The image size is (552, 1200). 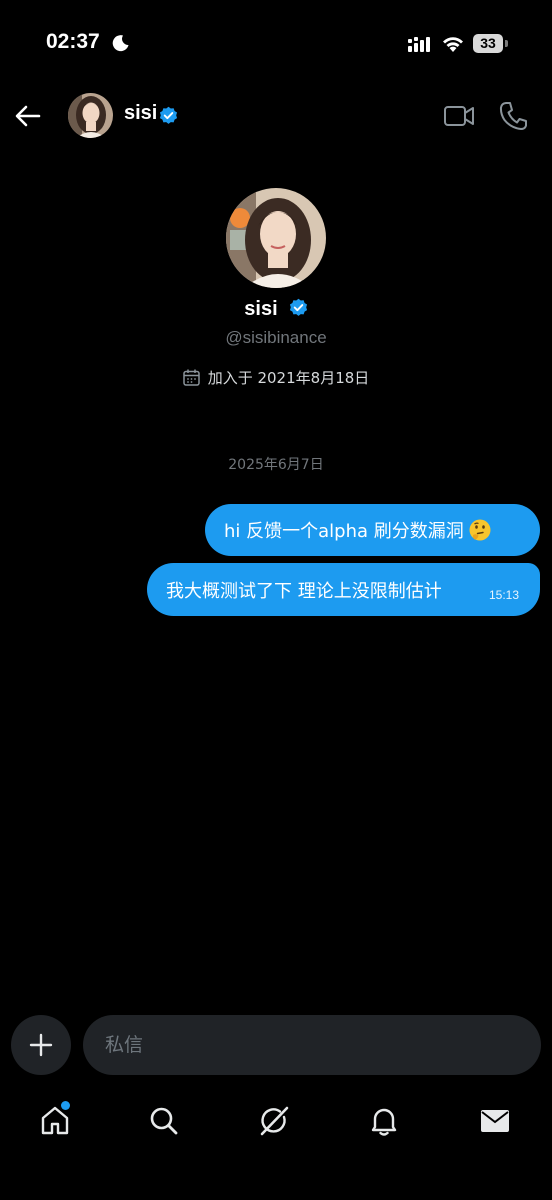 What do you see at coordinates (276, 238) in the screenshot?
I see `profile-avatar` at bounding box center [276, 238].